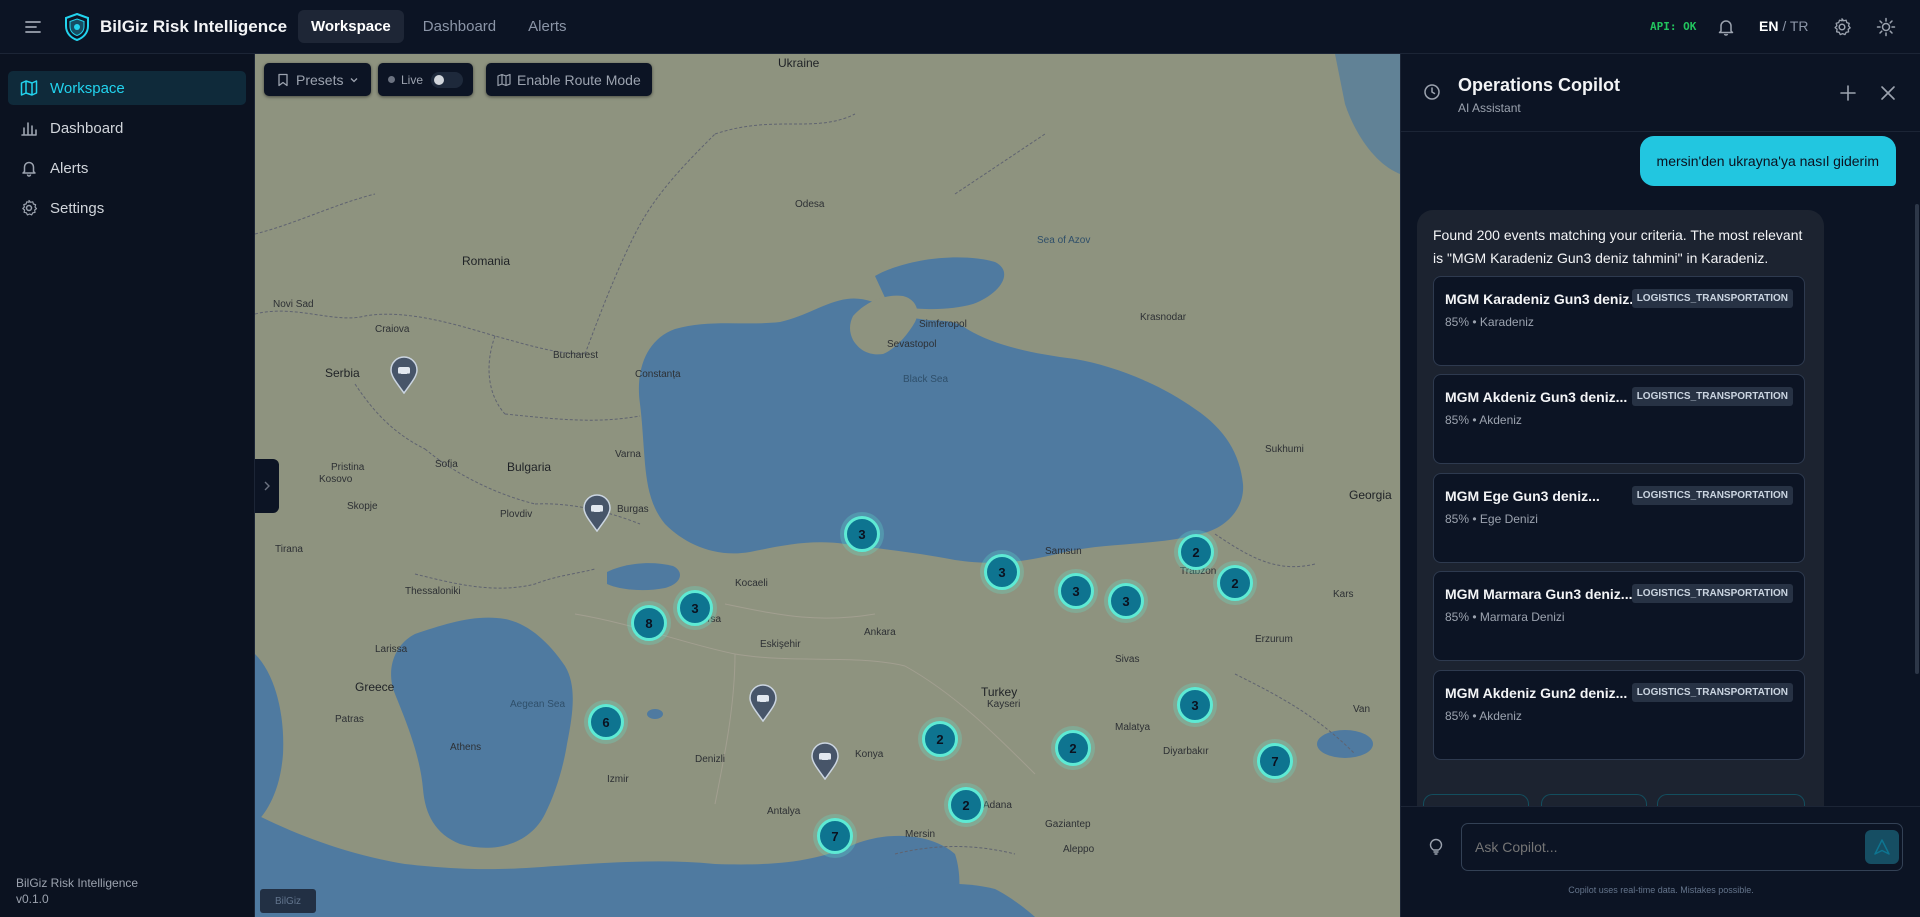 The image size is (1920, 917). I want to click on map-label-denizli: Denizli, so click(710, 759).